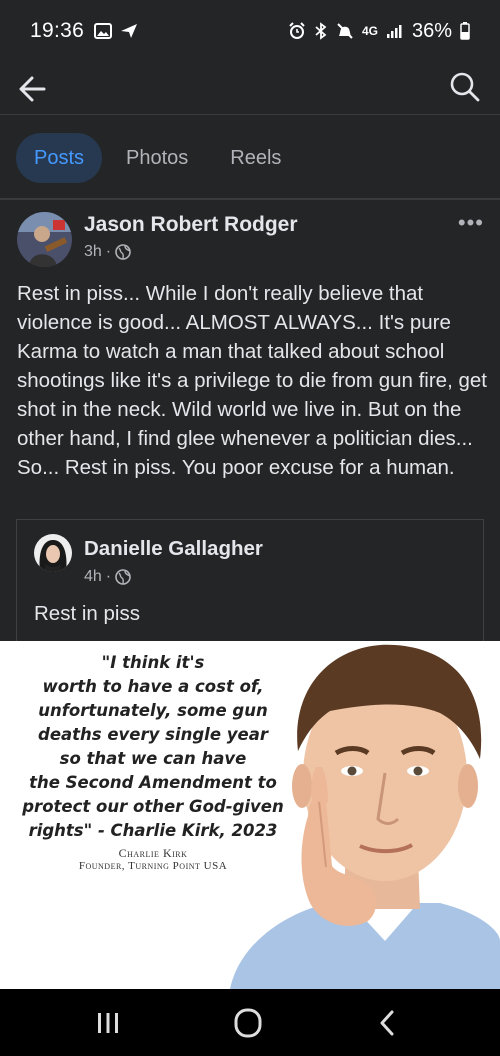 This screenshot has height=1056, width=500. What do you see at coordinates (394, 31) in the screenshot?
I see `signal-icon` at bounding box center [394, 31].